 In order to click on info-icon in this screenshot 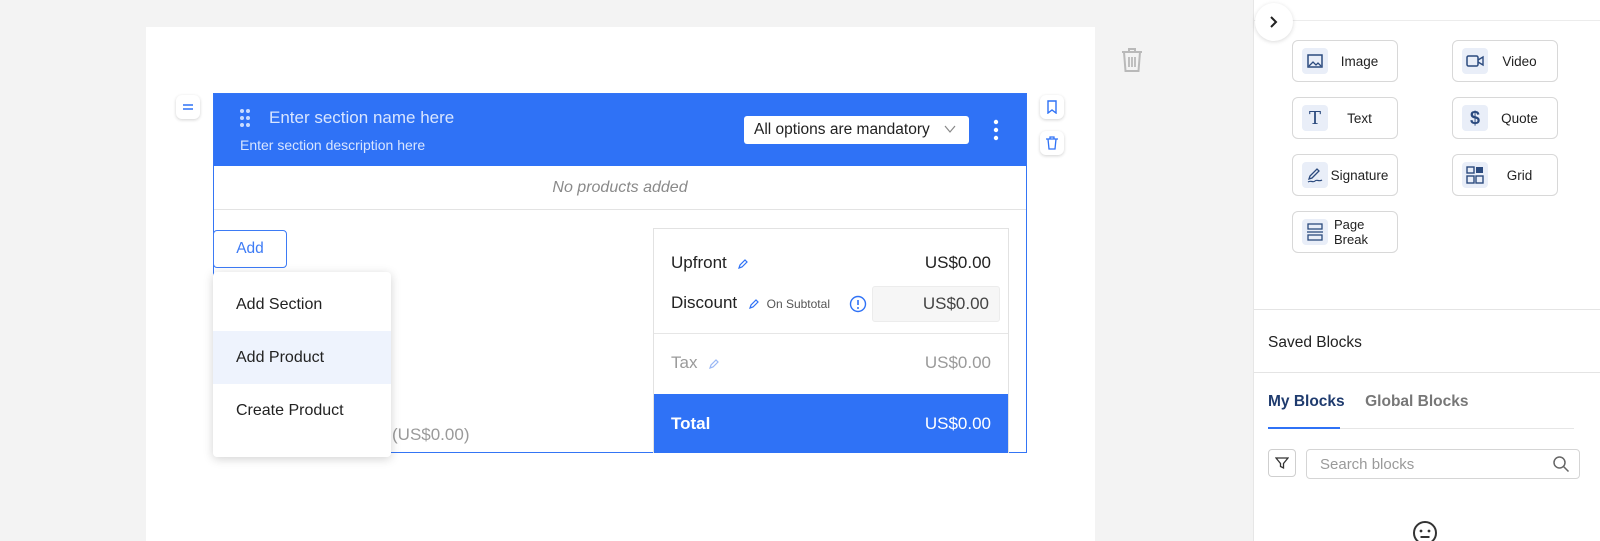, I will do `click(858, 304)`.